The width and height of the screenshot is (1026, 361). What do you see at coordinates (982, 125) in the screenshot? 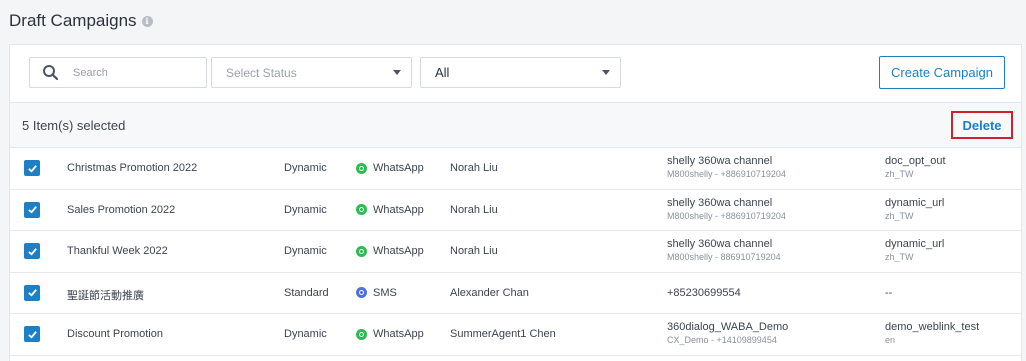
I see `delete-button: Delete` at bounding box center [982, 125].